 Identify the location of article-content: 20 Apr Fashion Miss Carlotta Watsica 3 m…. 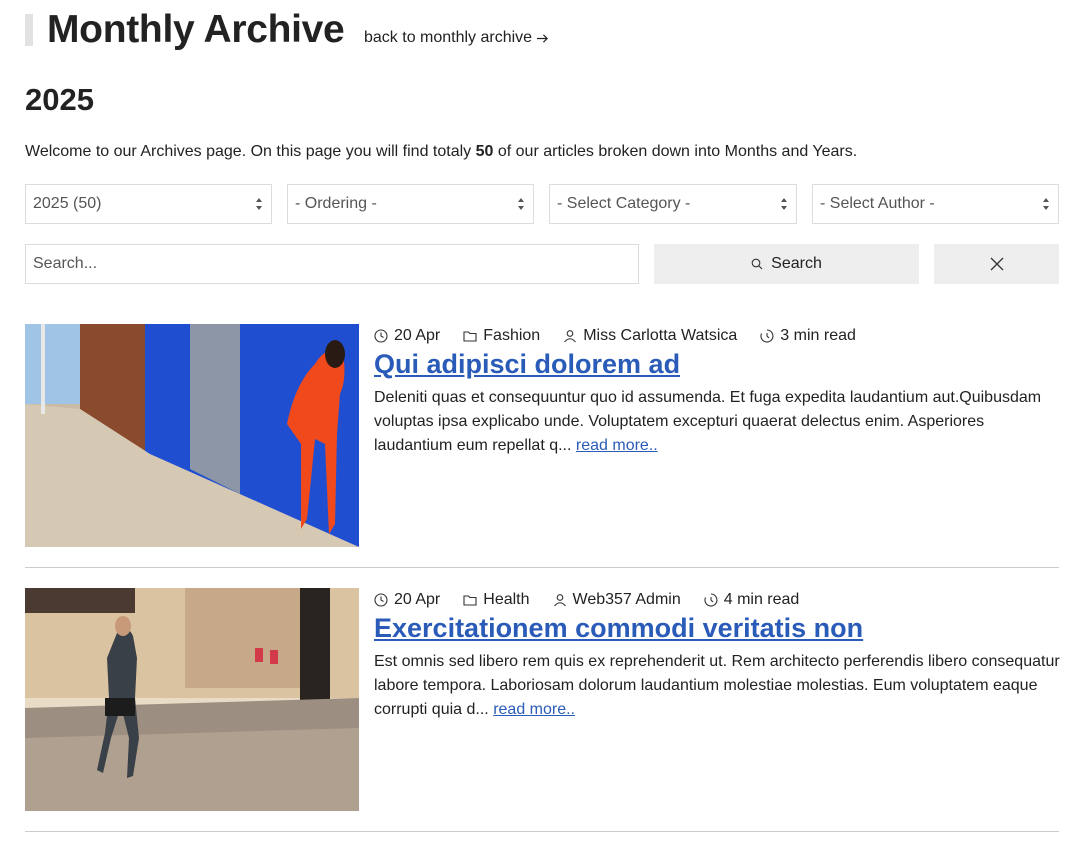
(717, 391).